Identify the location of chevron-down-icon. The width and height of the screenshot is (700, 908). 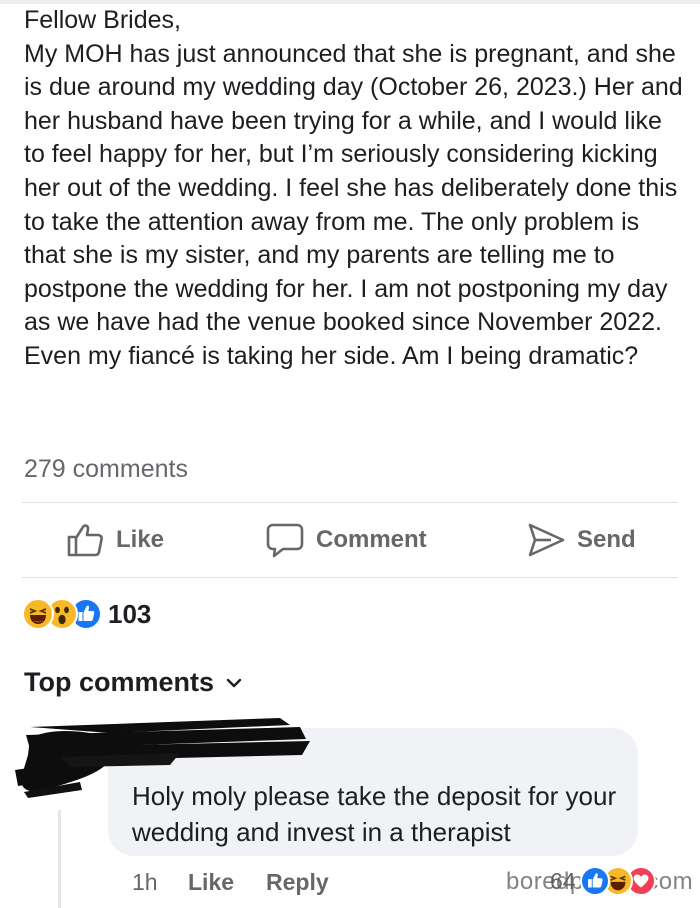
(234, 682).